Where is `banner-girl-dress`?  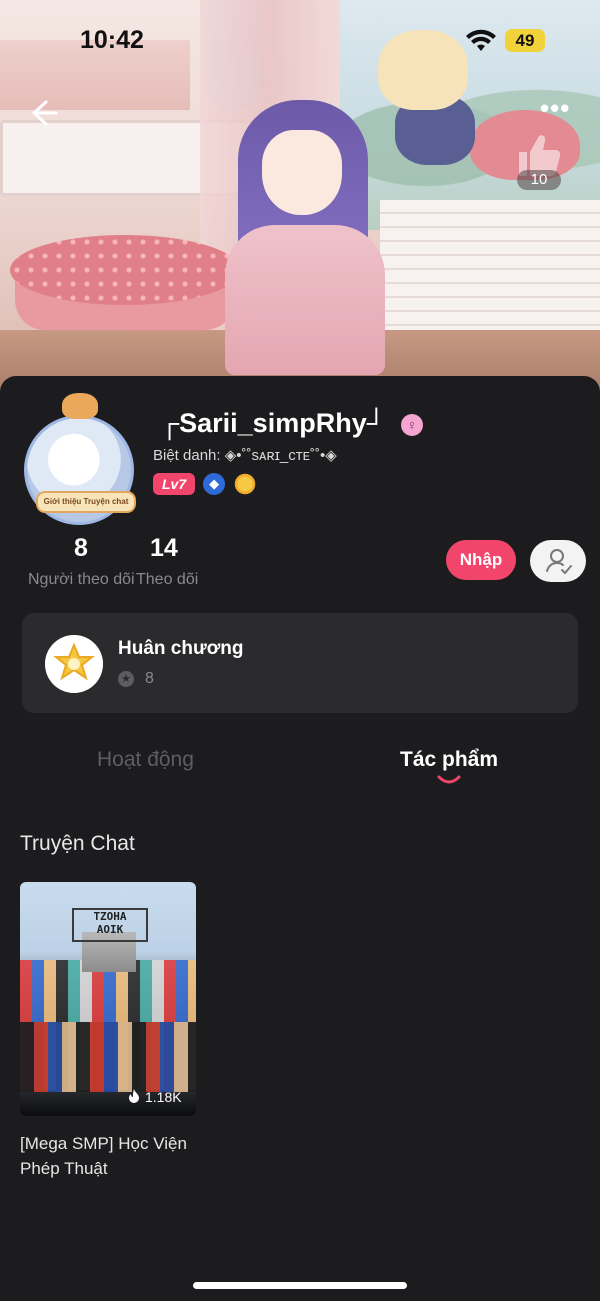
banner-girl-dress is located at coordinates (305, 300).